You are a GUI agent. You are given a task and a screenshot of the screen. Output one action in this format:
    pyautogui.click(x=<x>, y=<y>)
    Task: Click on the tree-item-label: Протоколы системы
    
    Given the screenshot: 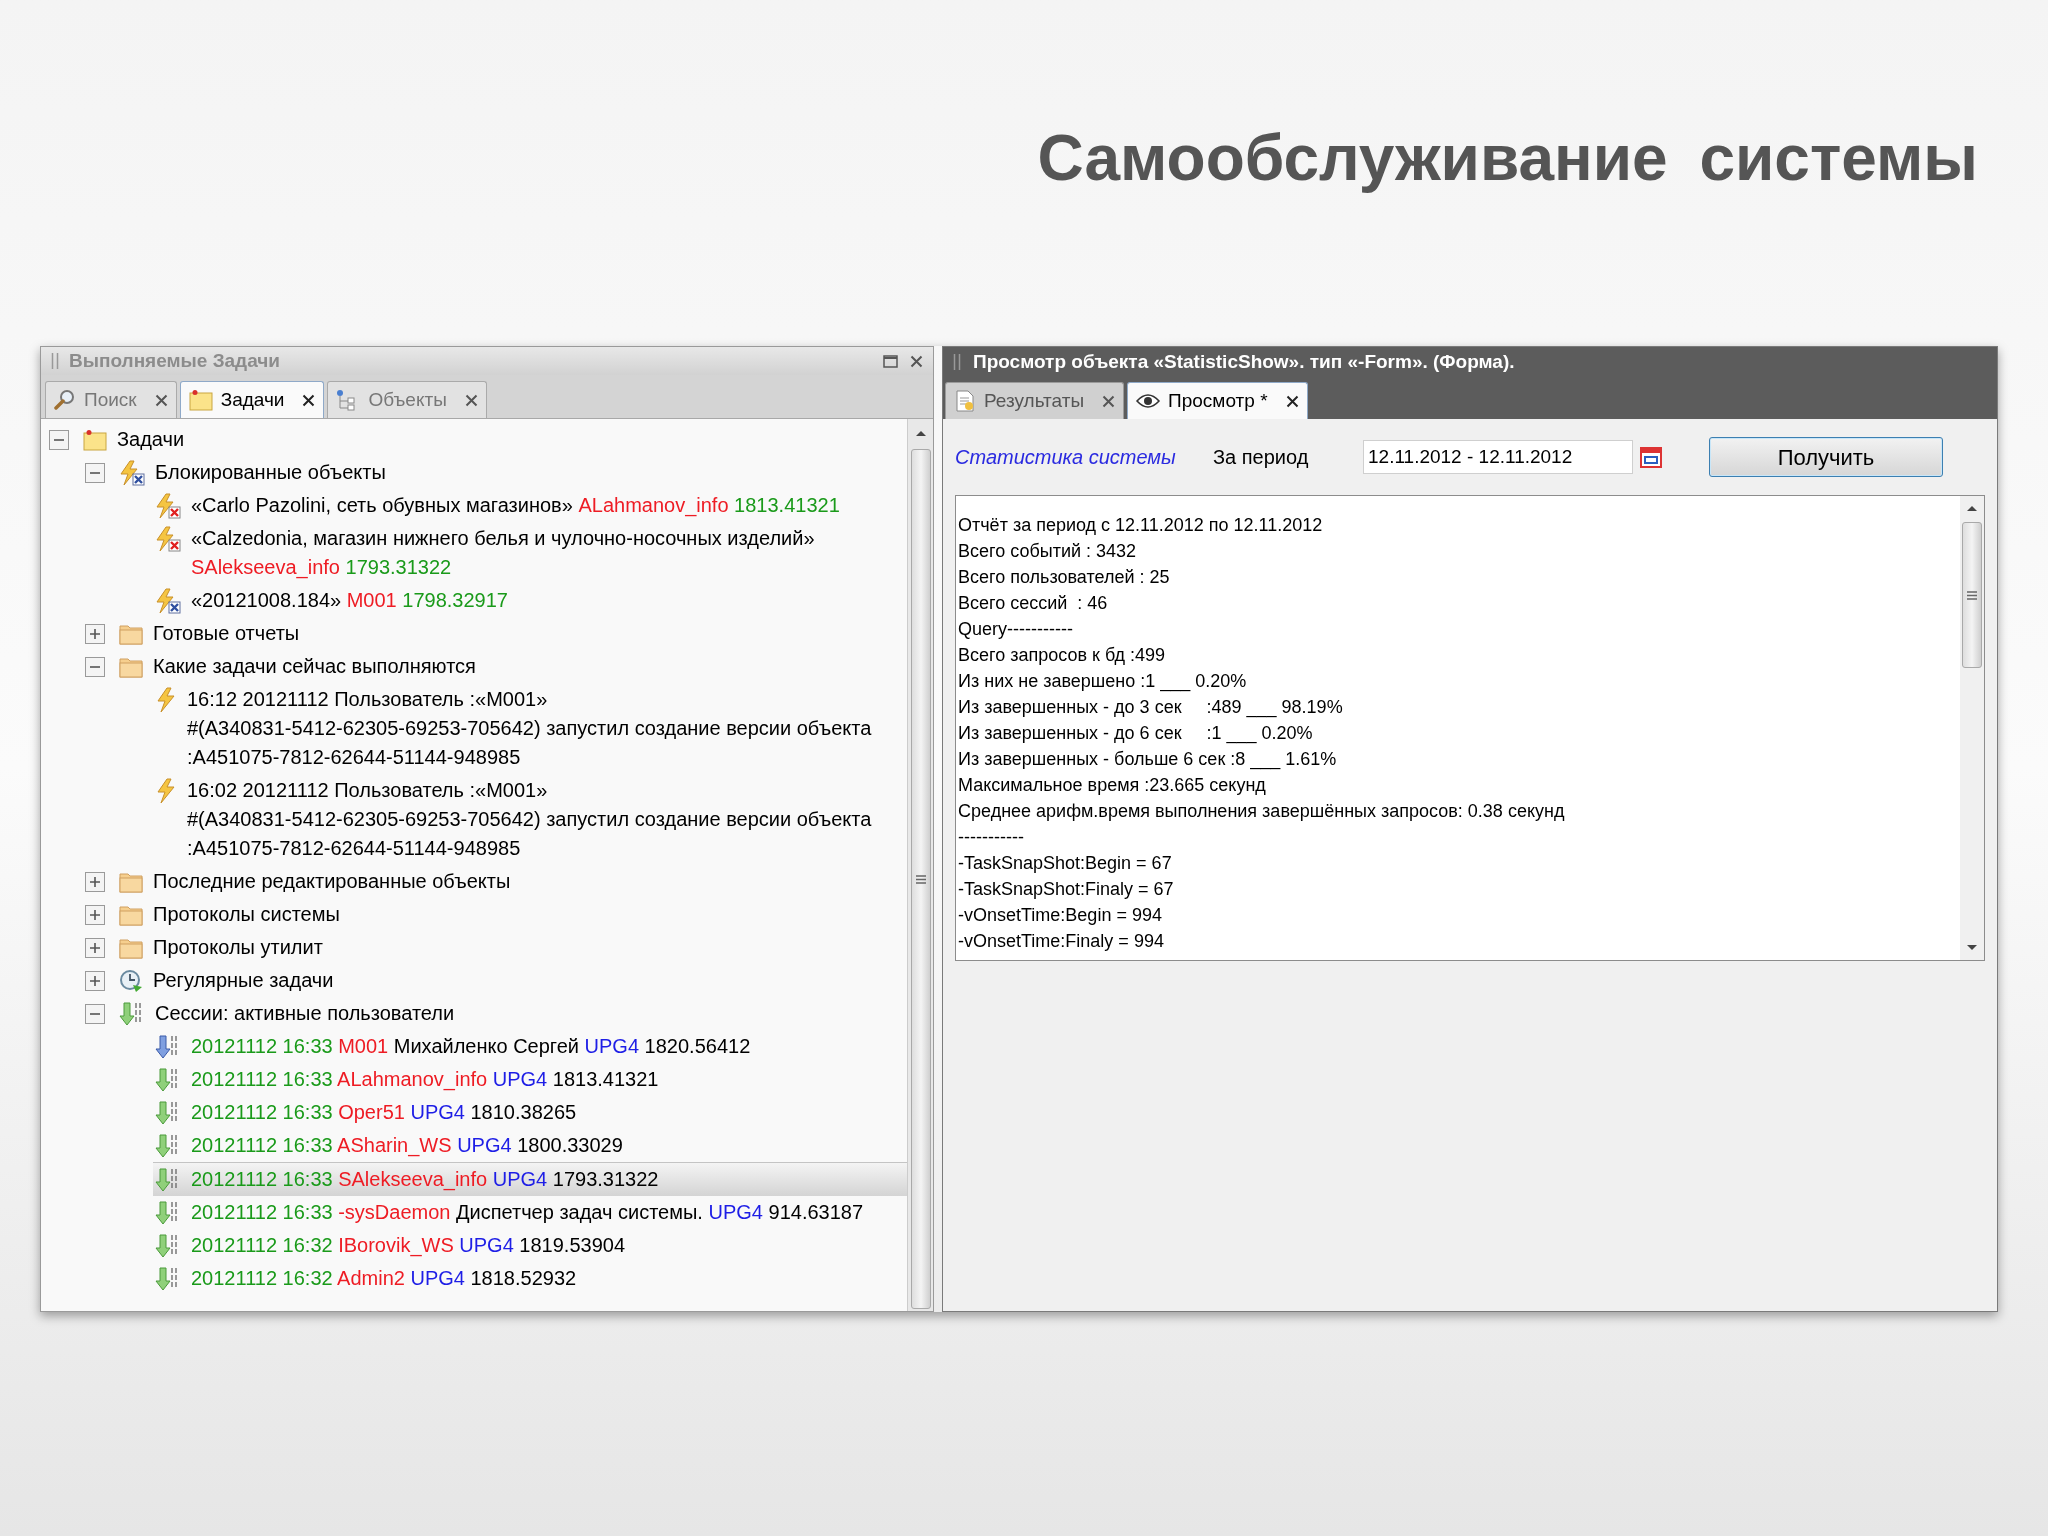 What is the action you would take?
    pyautogui.click(x=246, y=914)
    